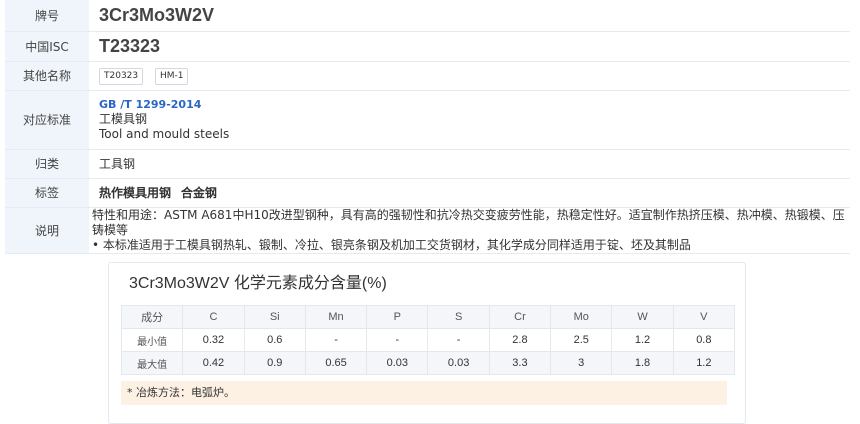  Describe the element at coordinates (427, 76) in the screenshot. I see `other-names-row: 其他名称 T20323 HM-1` at that location.